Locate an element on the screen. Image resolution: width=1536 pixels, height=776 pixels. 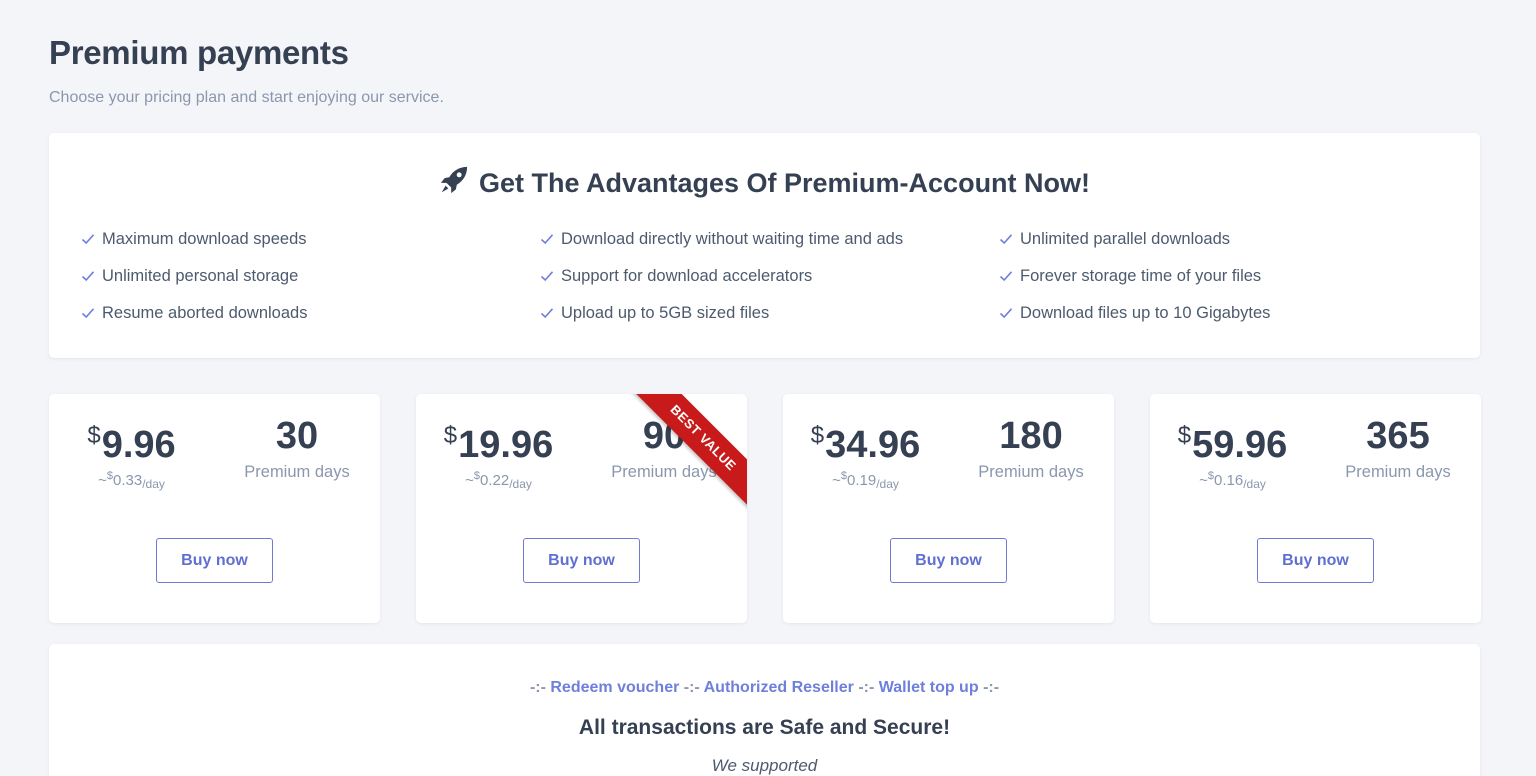
feature-label: Forever storage time of your files is located at coordinates (1141, 275).